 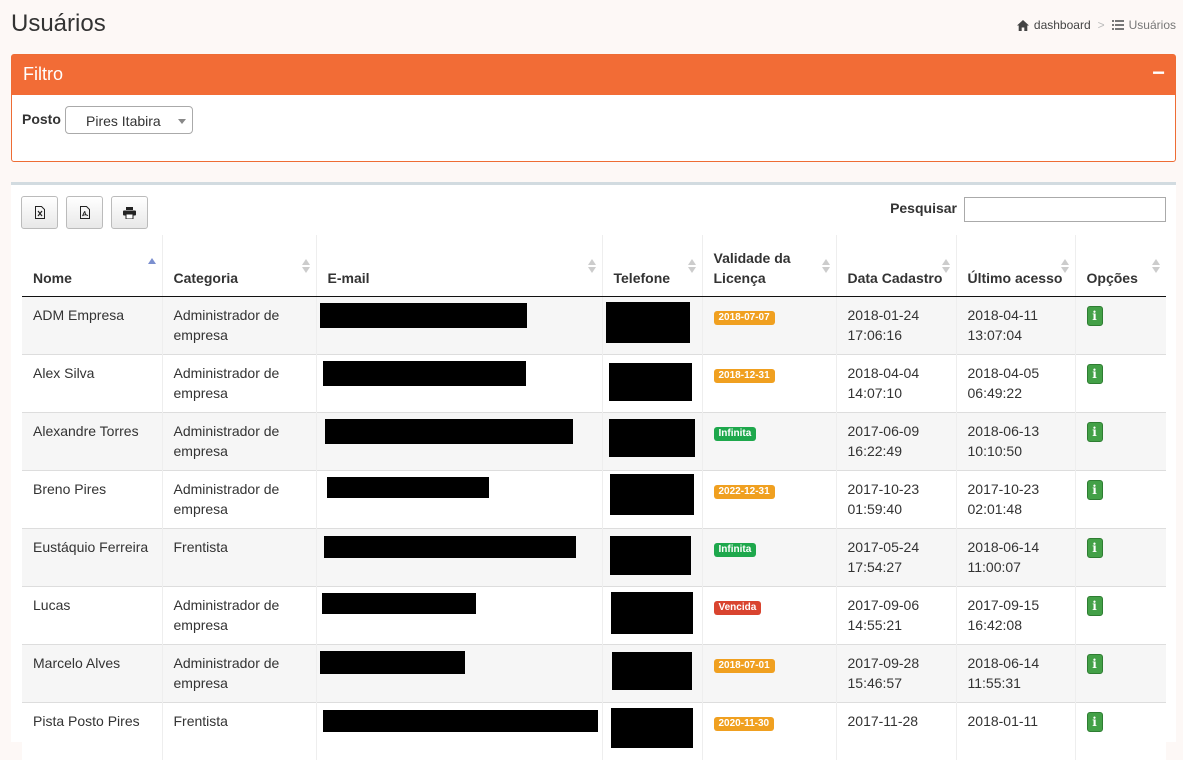 I want to click on column-header-nome: Nome, so click(x=92, y=266).